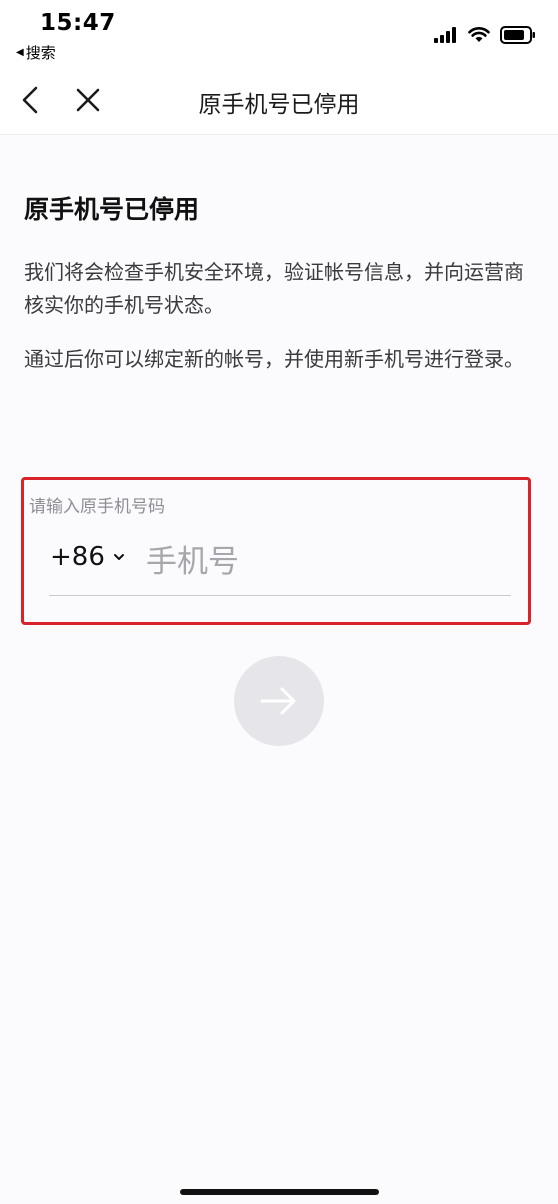 This screenshot has height=1204, width=558. What do you see at coordinates (517, 35) in the screenshot?
I see `battery-icon` at bounding box center [517, 35].